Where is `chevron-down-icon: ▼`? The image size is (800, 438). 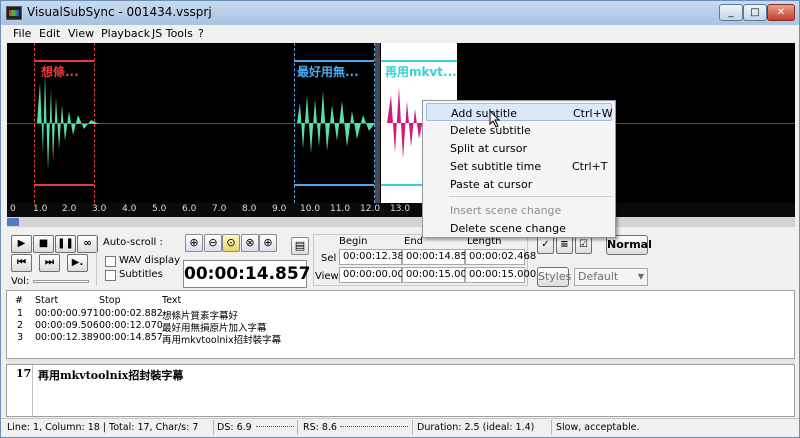
chevron-down-icon: ▼ is located at coordinates (640, 276).